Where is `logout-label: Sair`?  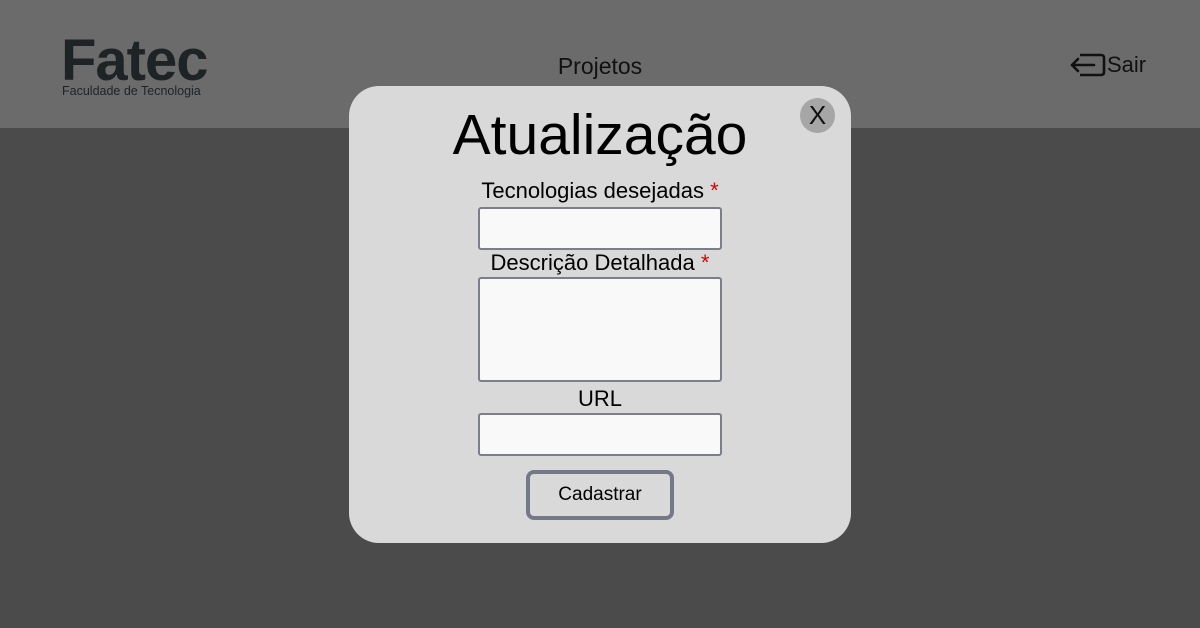 logout-label: Sair is located at coordinates (1127, 64).